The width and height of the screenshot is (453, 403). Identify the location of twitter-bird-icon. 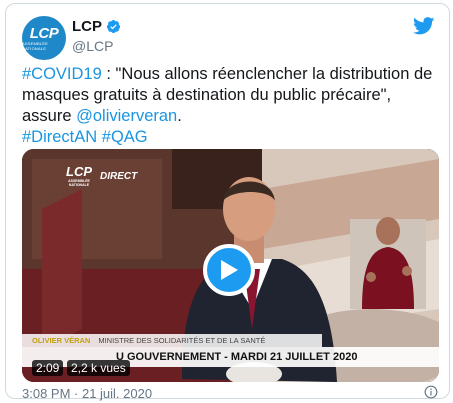
(424, 26).